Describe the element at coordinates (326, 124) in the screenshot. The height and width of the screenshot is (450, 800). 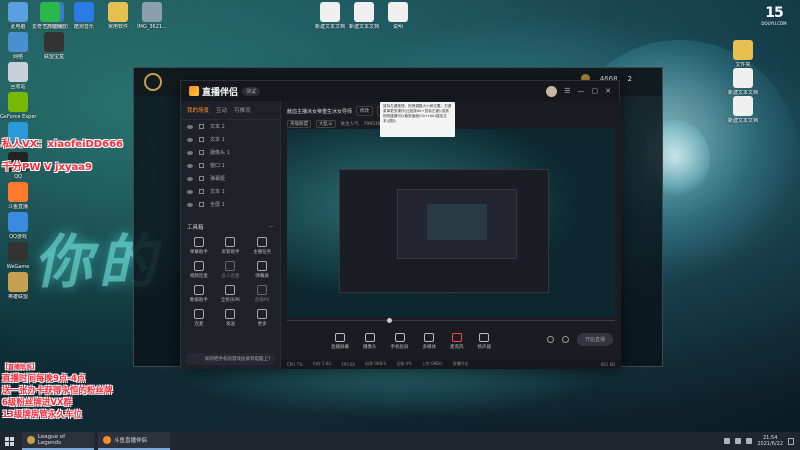
I see `meta-game: 大乱斗` at that location.